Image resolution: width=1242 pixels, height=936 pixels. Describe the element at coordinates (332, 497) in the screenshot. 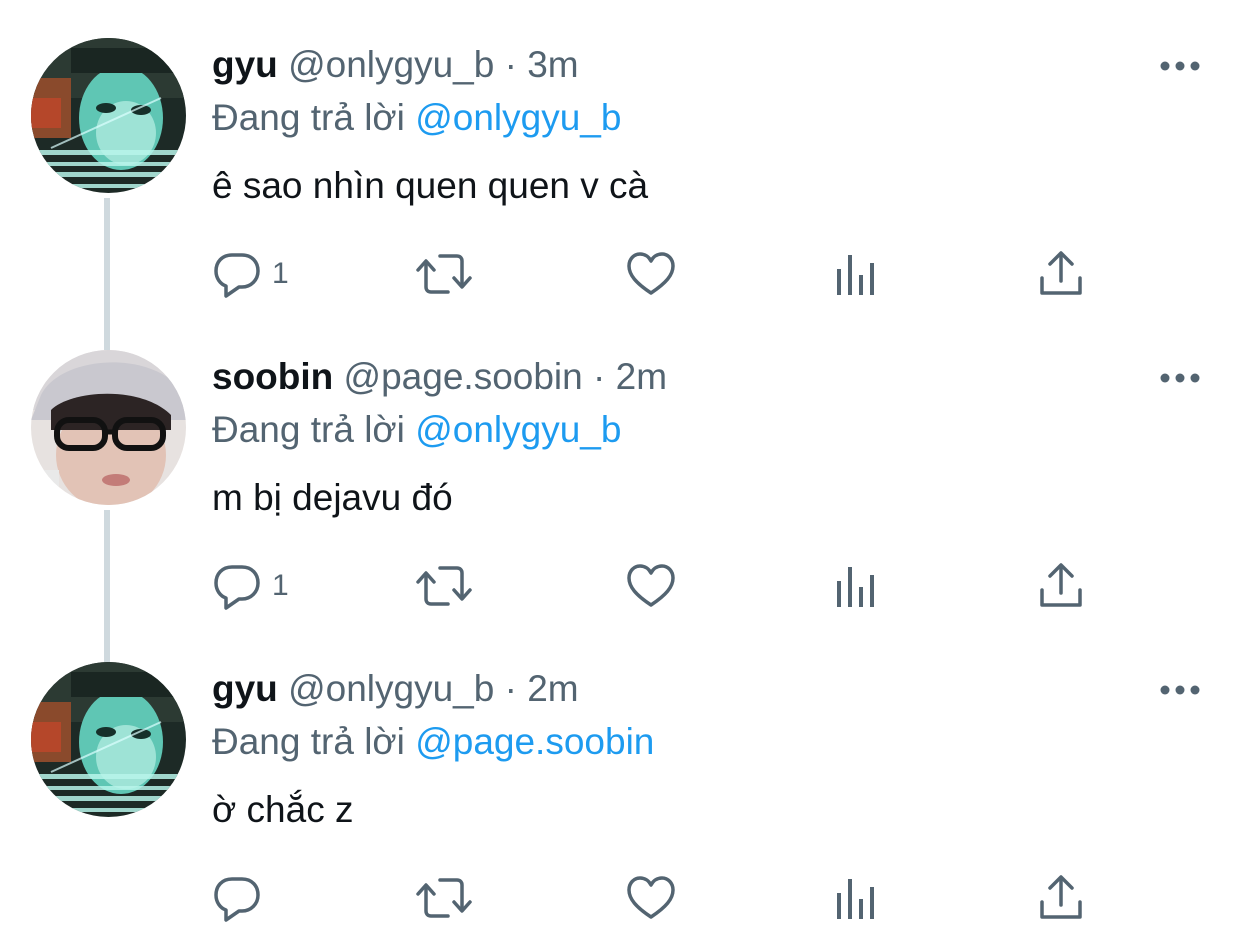

I see `tweet-text: m bị dejavu đó` at that location.